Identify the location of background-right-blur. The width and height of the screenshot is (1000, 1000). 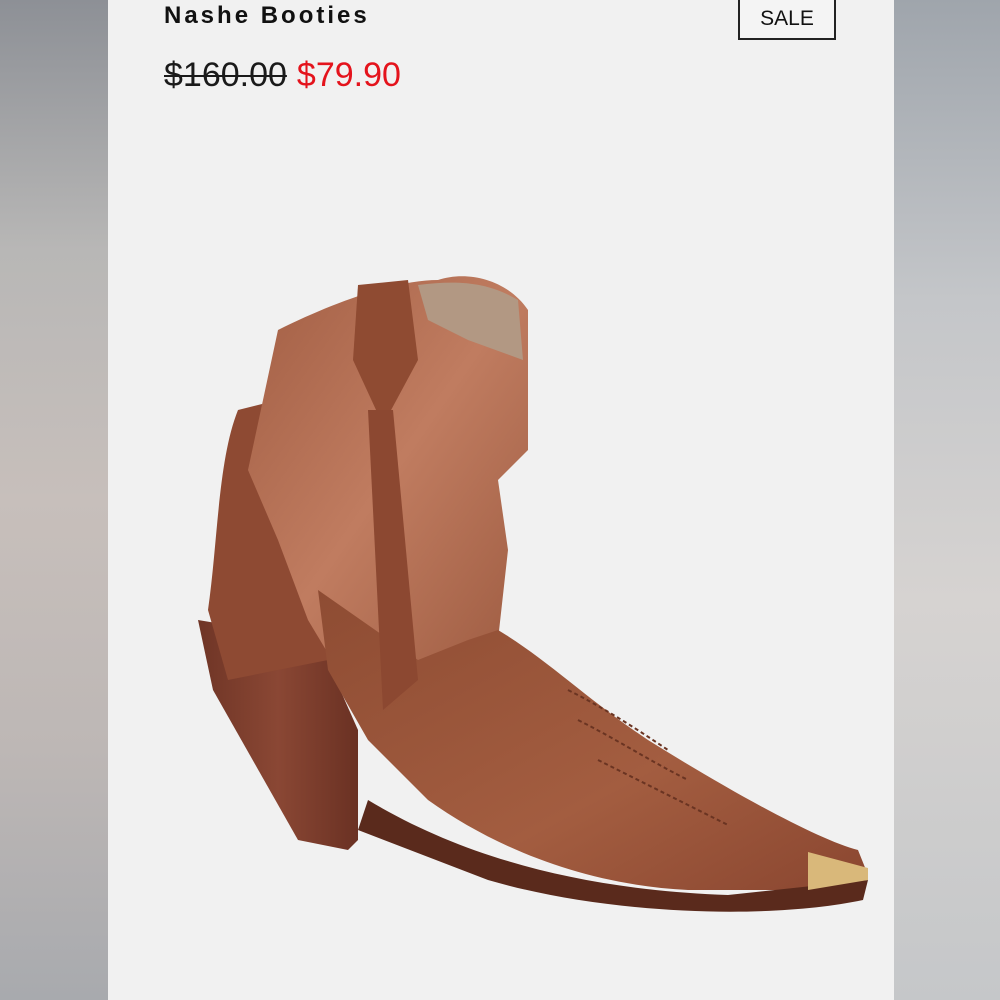
(947, 500).